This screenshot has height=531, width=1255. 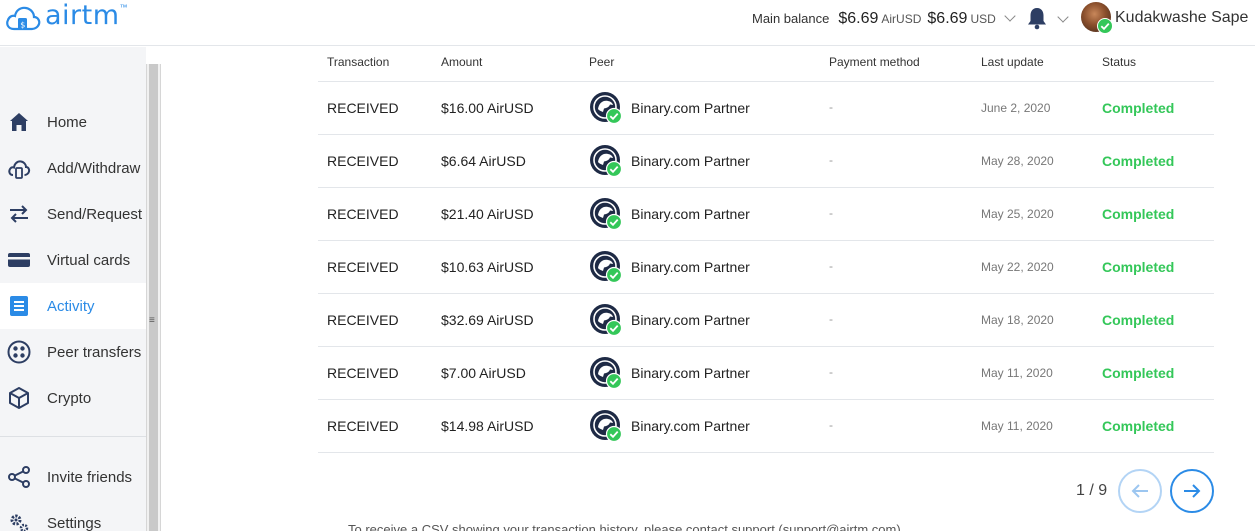 I want to click on sidebar-item-label: Add/Withdraw, so click(x=94, y=168).